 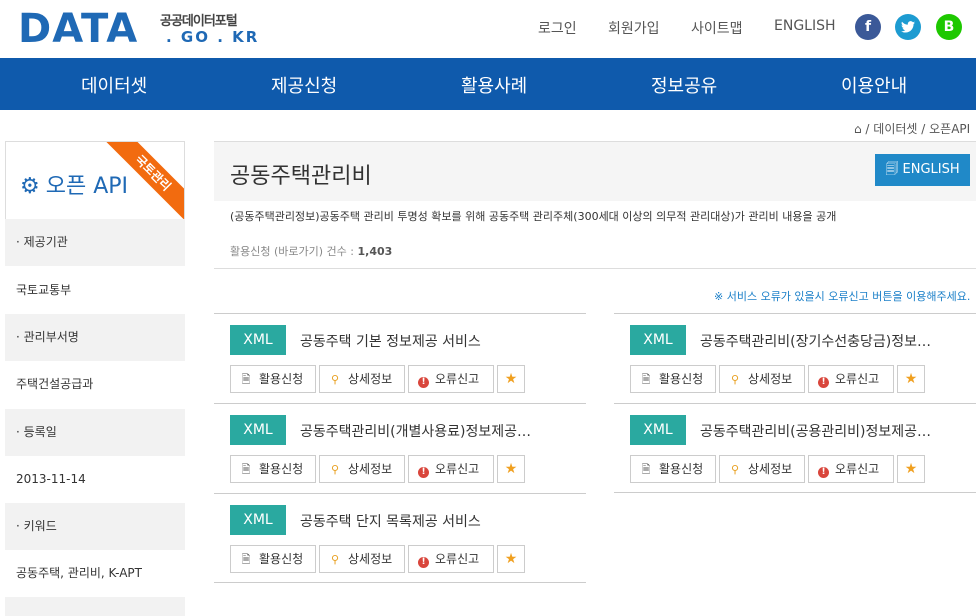 What do you see at coordinates (95, 573) in the screenshot?
I see `keyword-value: 공동주택, 관리비, K-APT` at bounding box center [95, 573].